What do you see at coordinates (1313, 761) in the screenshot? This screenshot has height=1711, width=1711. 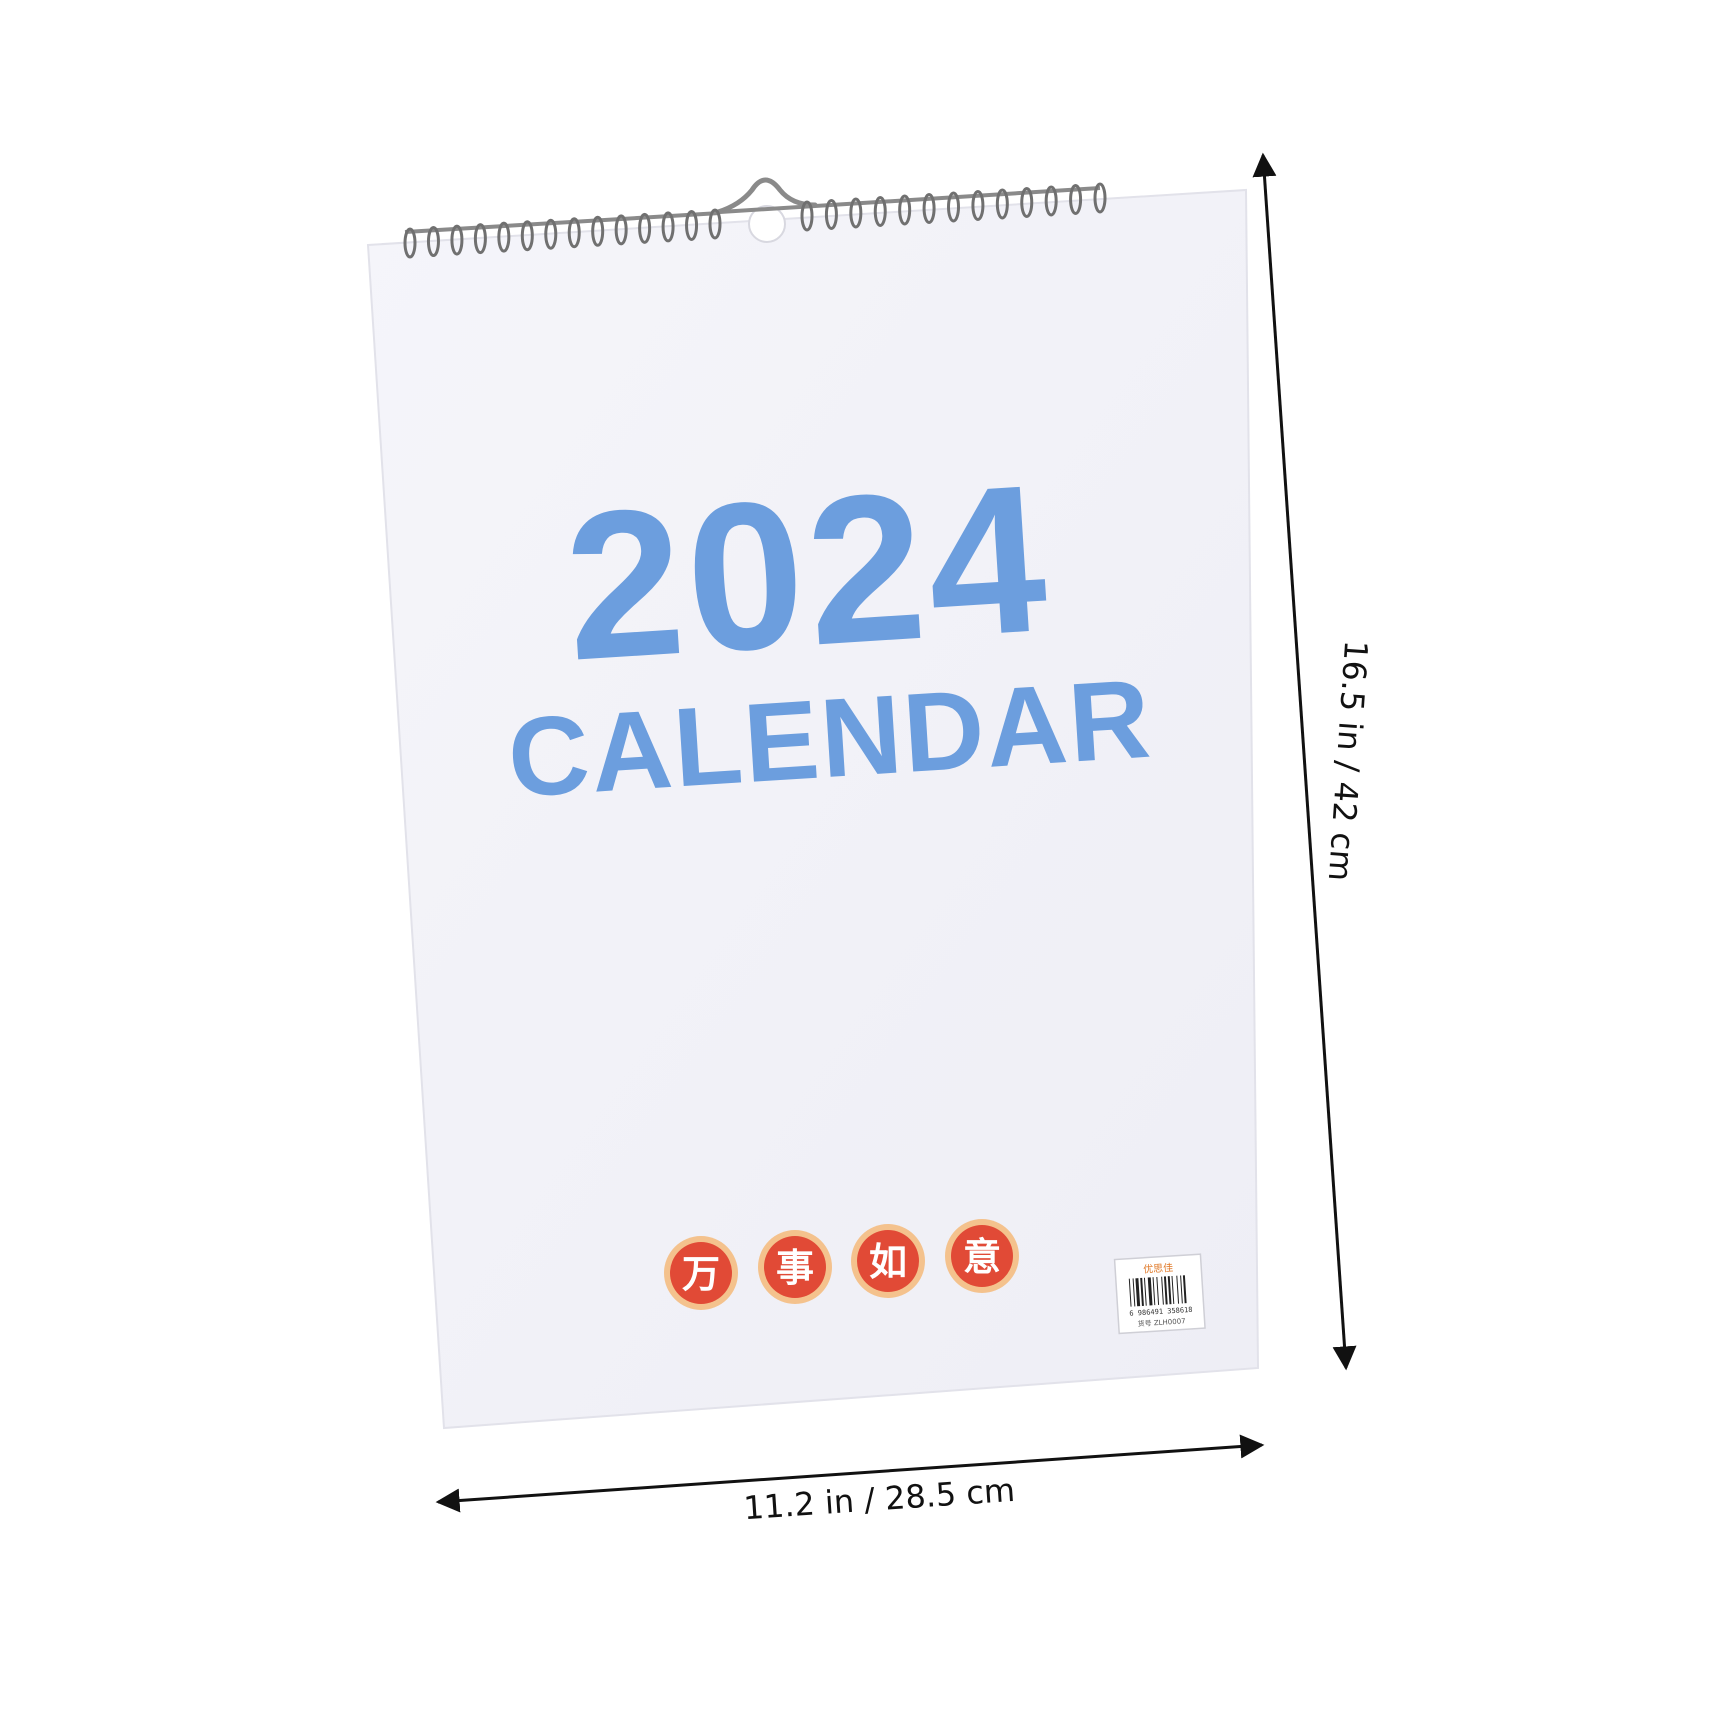 I see `height-dimension: 16.5 in / 42 cm` at bounding box center [1313, 761].